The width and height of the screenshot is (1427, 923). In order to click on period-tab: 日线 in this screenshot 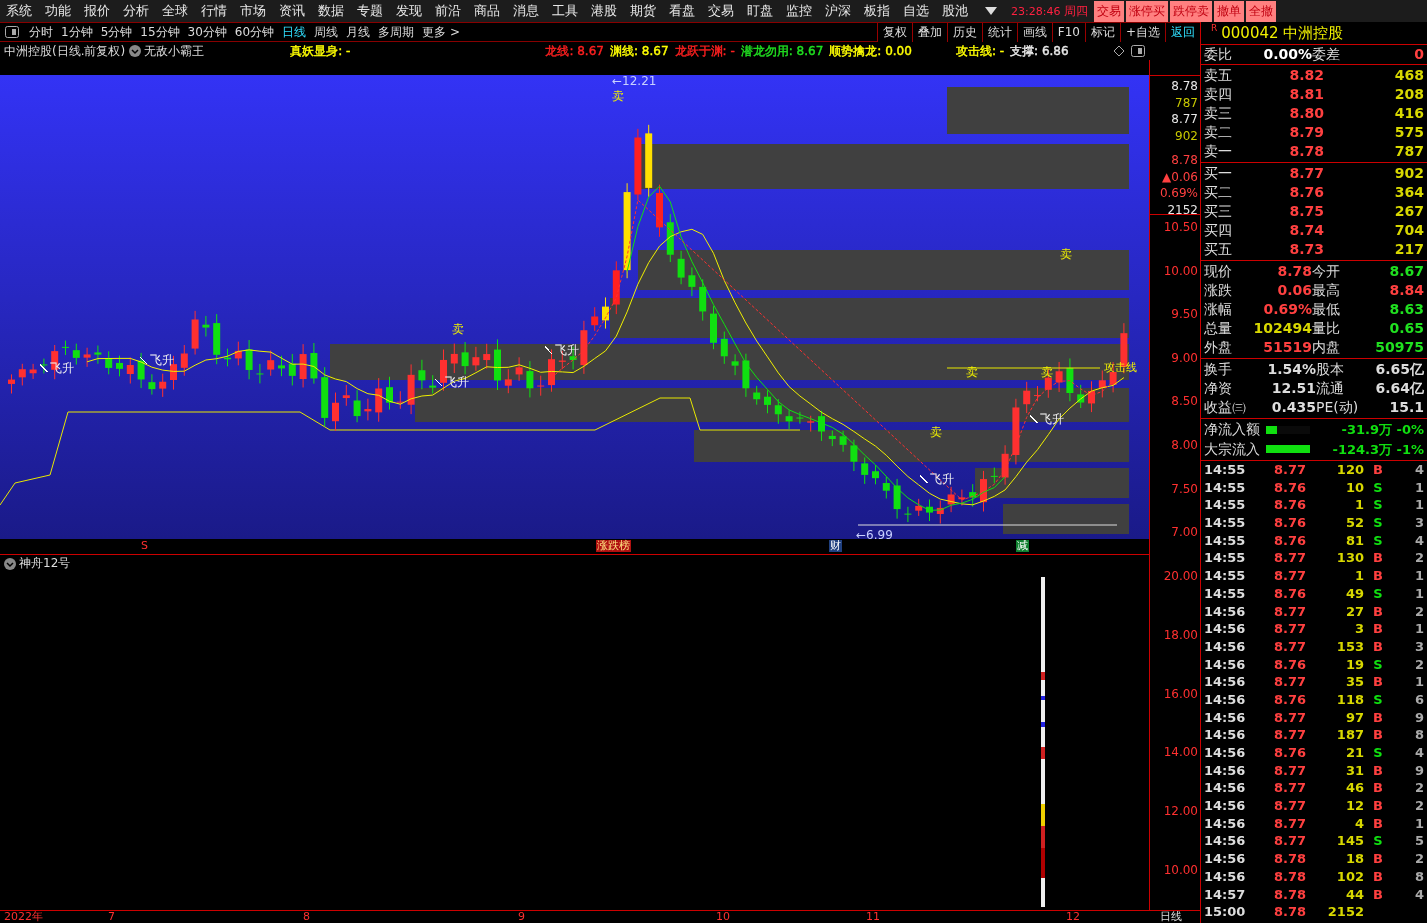, I will do `click(294, 32)`.